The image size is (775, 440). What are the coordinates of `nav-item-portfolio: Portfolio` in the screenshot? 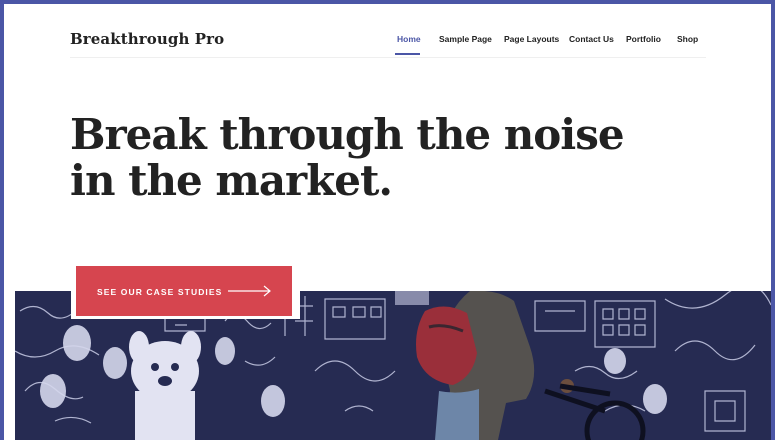 It's located at (643, 39).